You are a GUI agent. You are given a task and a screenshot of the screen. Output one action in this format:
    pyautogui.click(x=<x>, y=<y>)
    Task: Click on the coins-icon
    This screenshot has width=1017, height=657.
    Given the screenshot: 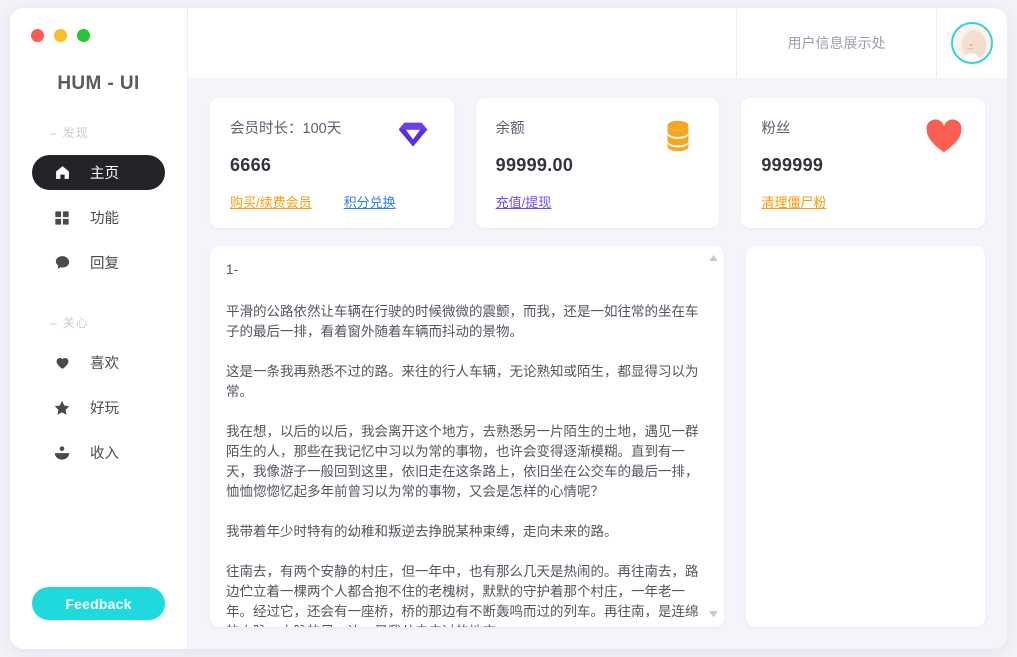 What is the action you would take?
    pyautogui.click(x=678, y=136)
    